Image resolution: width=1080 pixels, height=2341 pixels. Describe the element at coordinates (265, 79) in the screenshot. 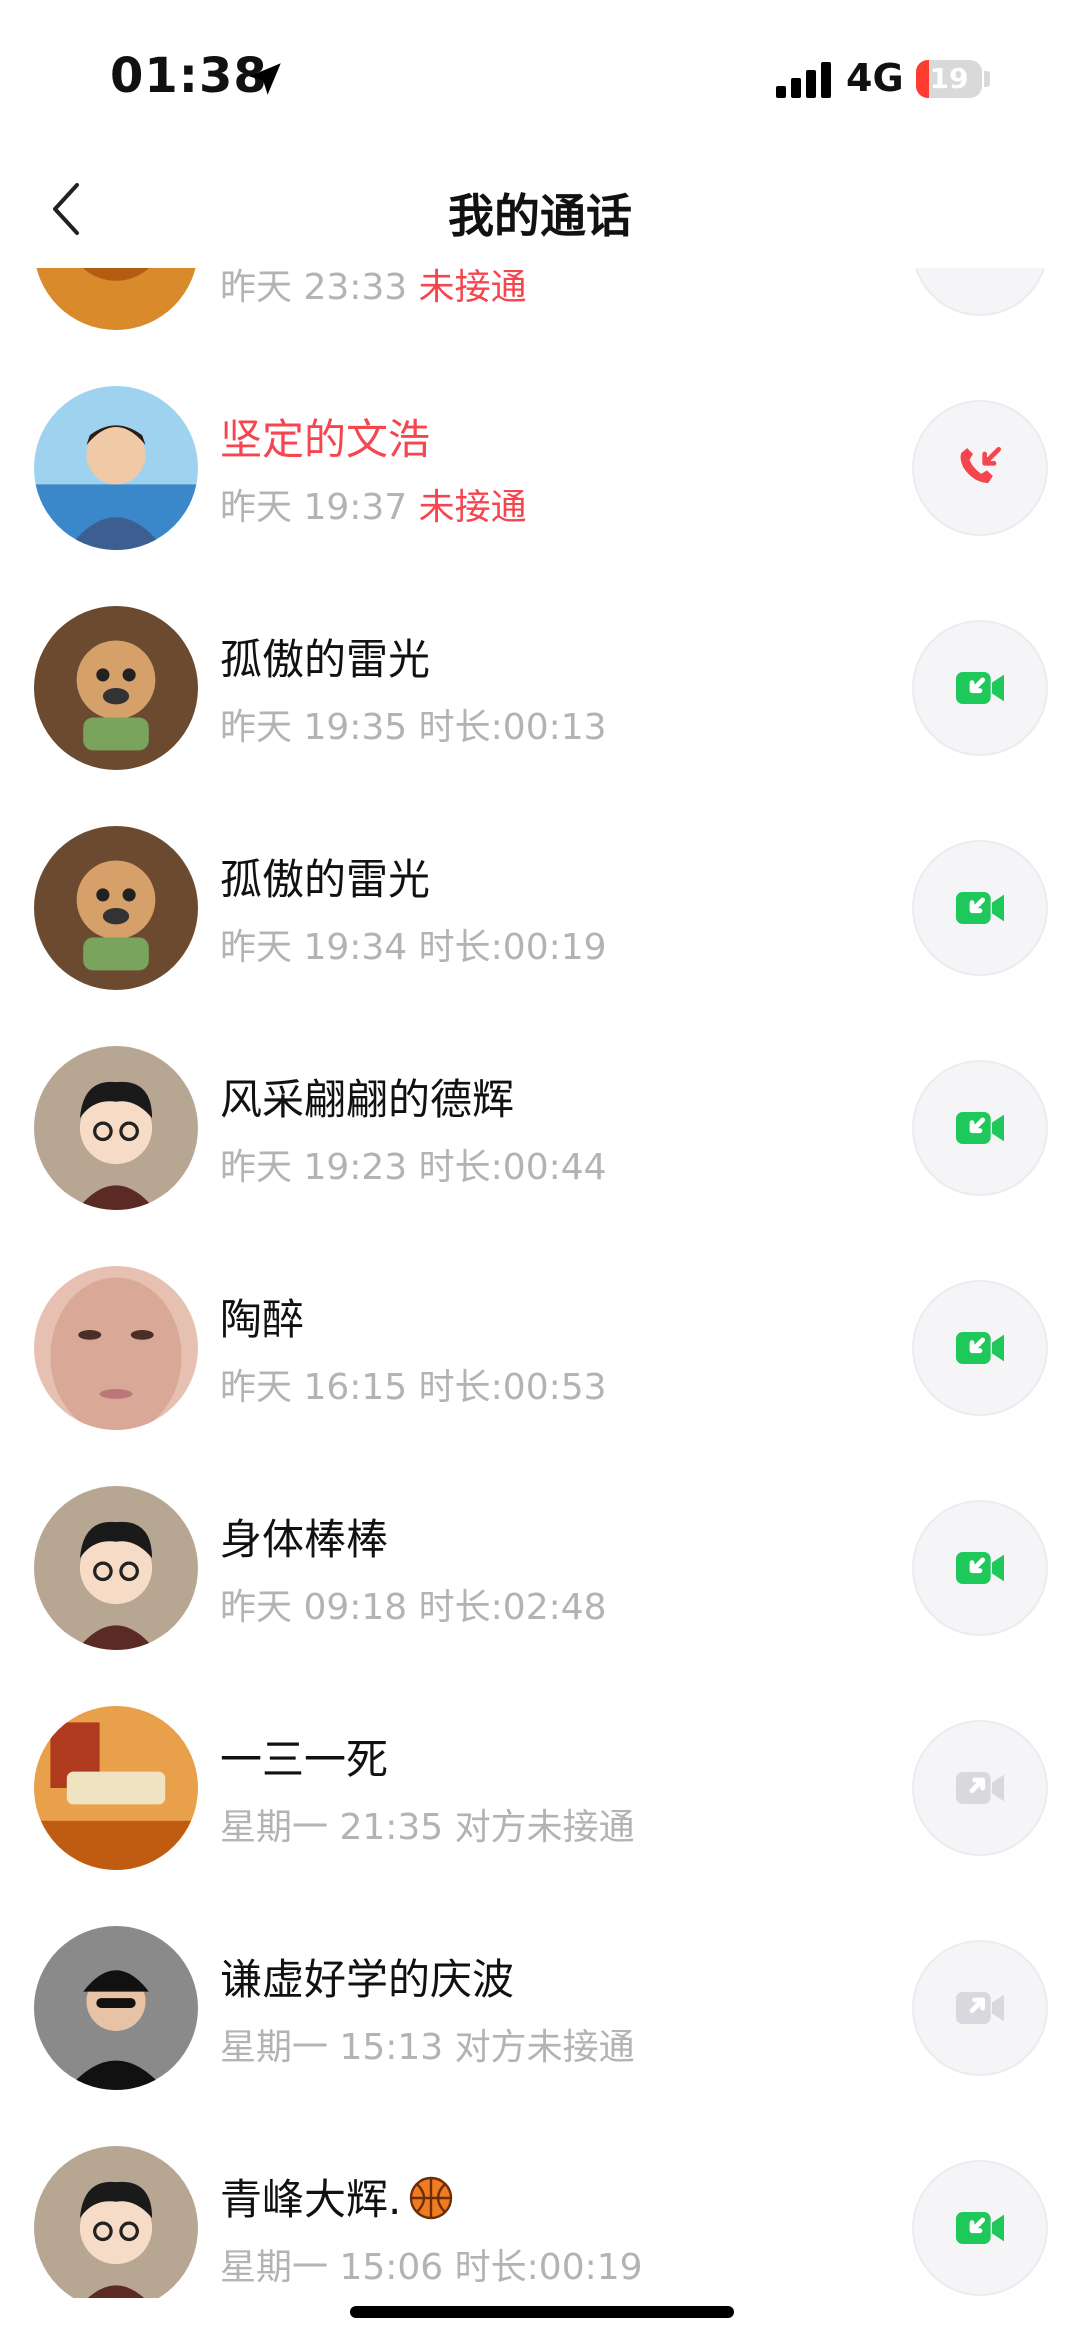

I see `location-arrow-icon` at that location.